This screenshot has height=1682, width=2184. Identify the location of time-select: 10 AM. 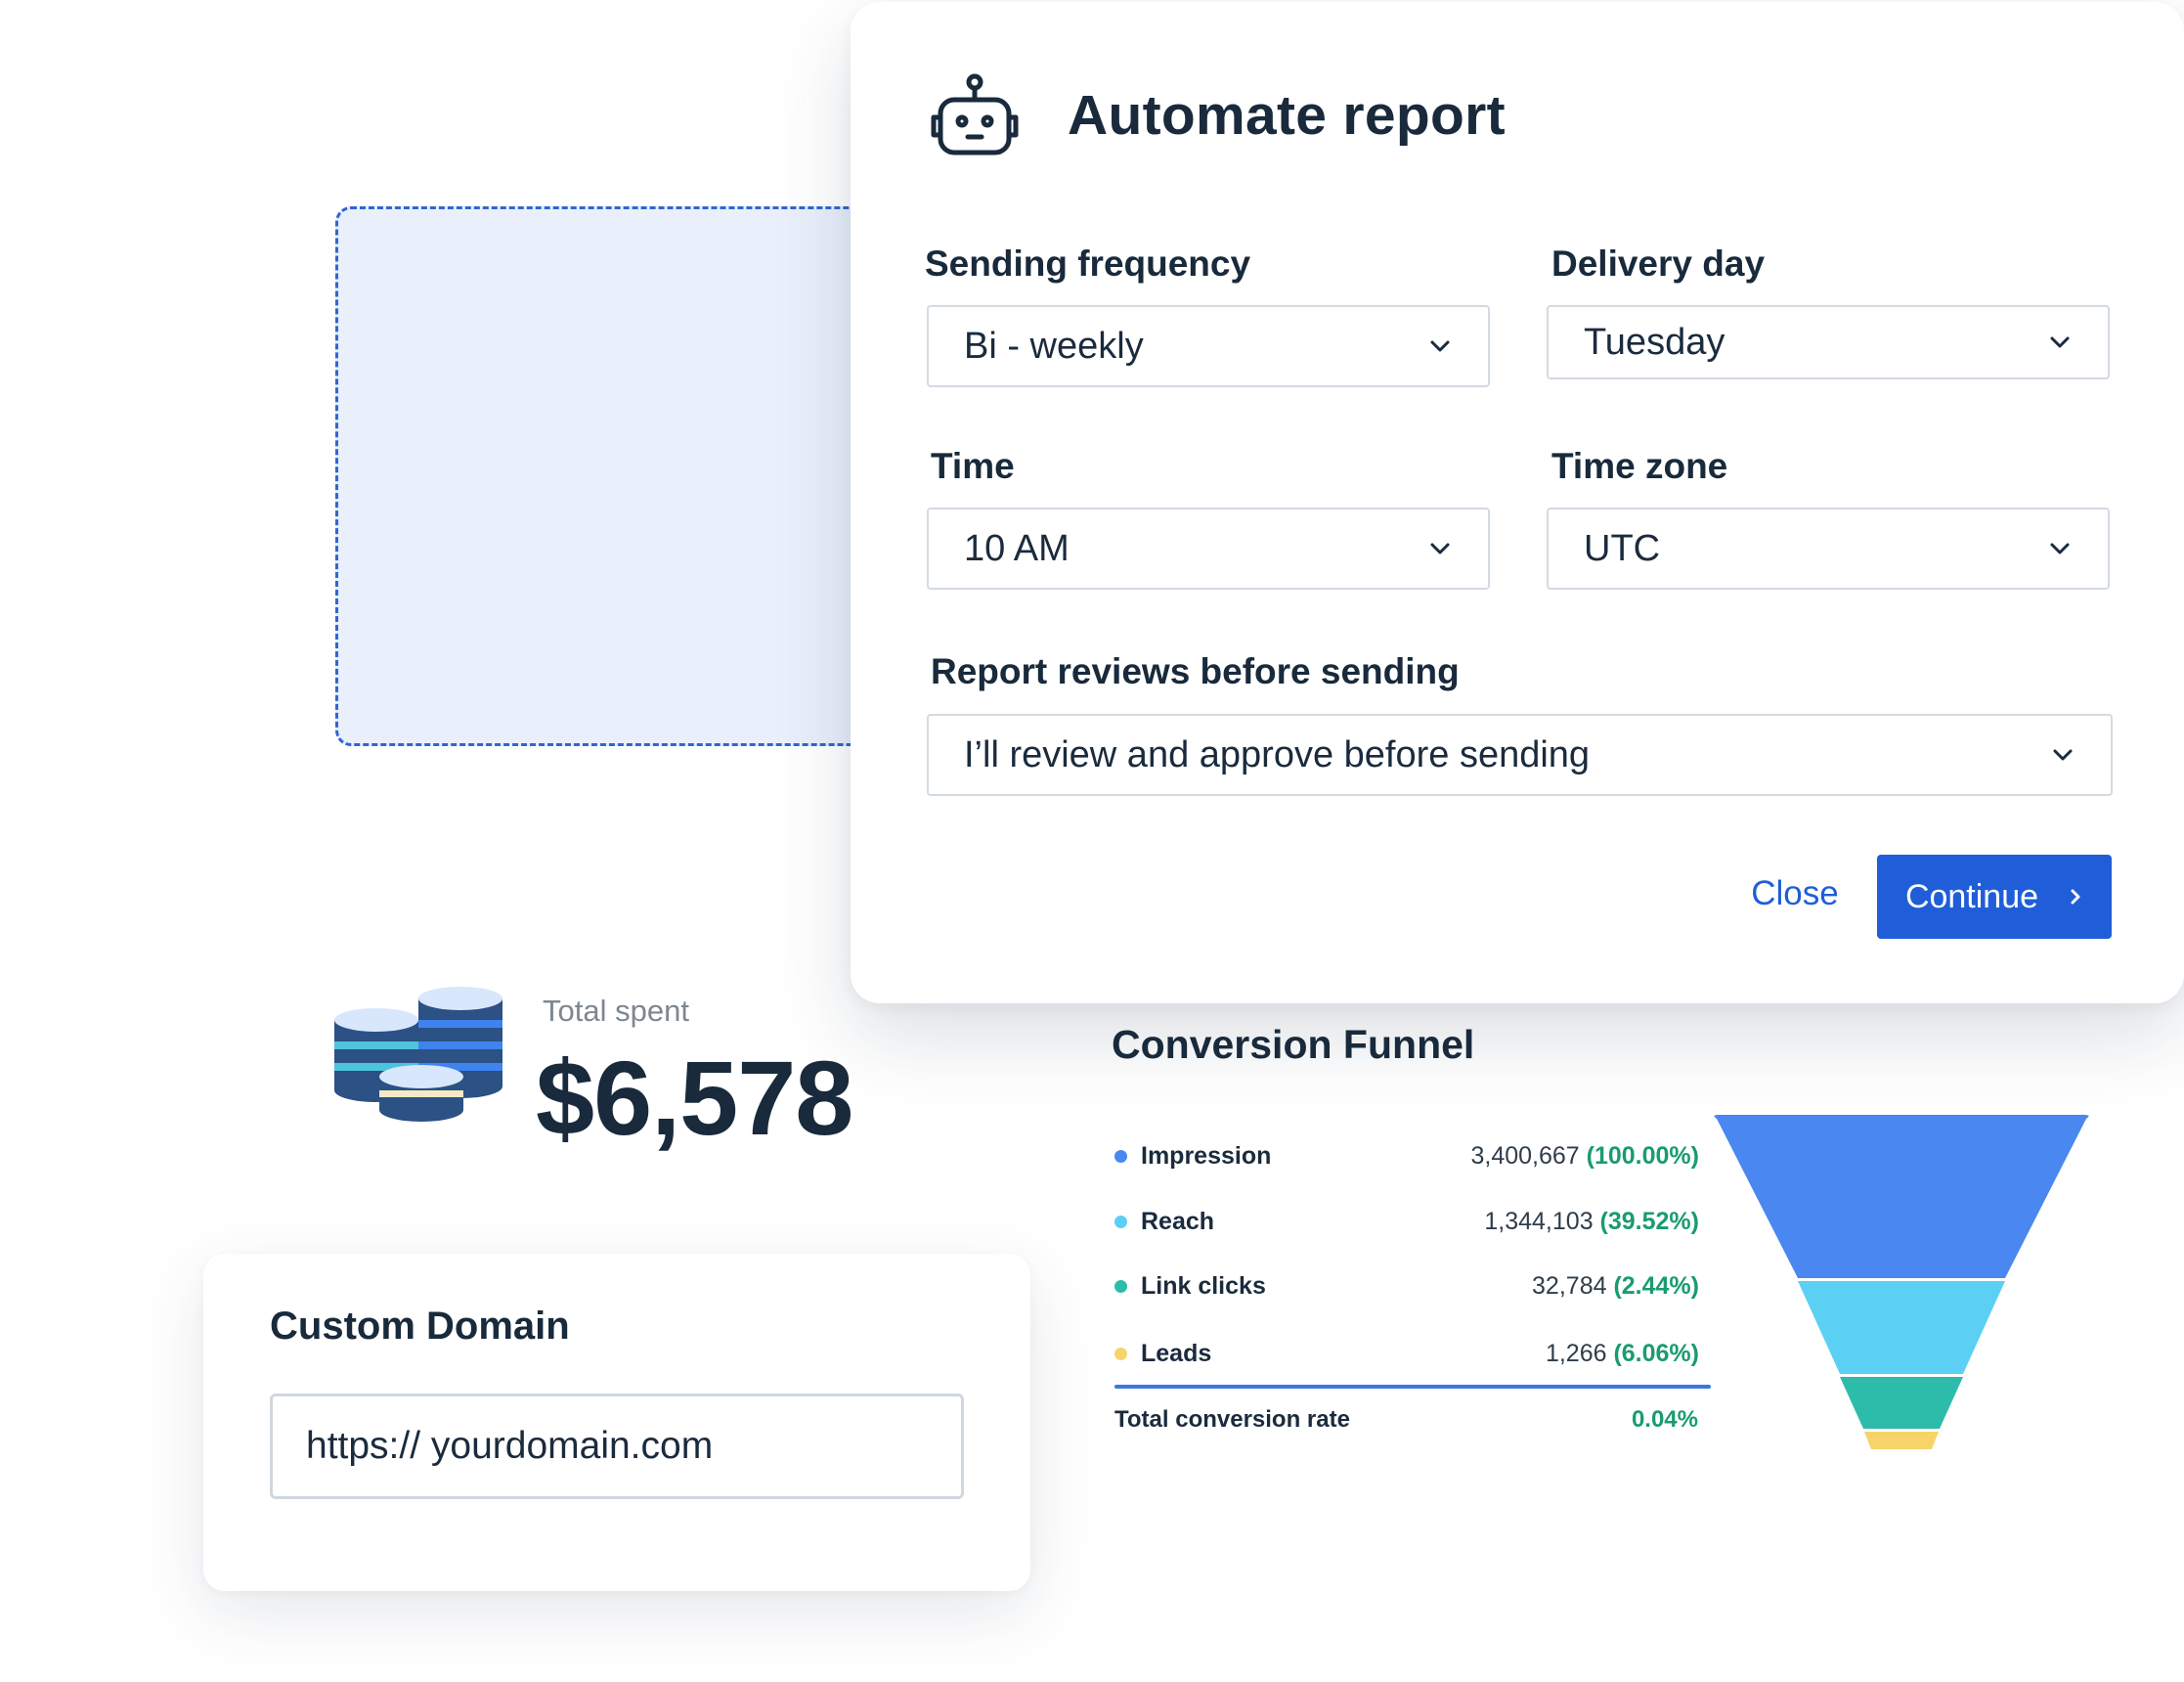
(1208, 549).